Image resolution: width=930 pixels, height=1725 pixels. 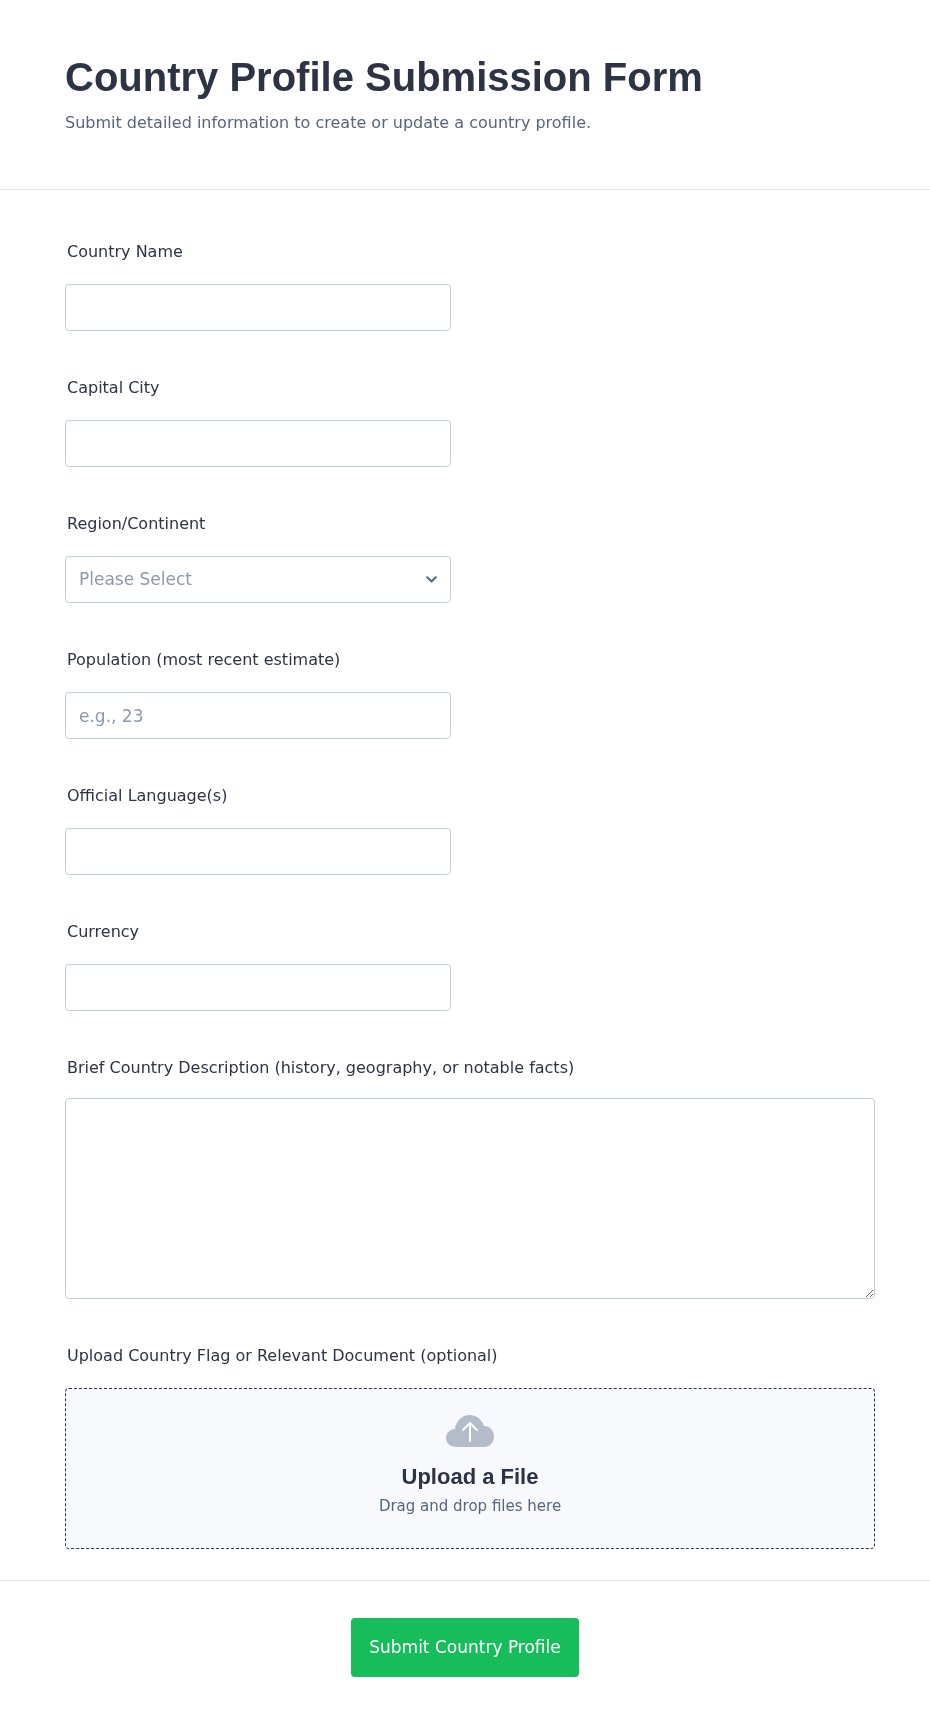 What do you see at coordinates (282, 1356) in the screenshot?
I see `field-label: Upload Country Flag or Relevant Document (optional)` at bounding box center [282, 1356].